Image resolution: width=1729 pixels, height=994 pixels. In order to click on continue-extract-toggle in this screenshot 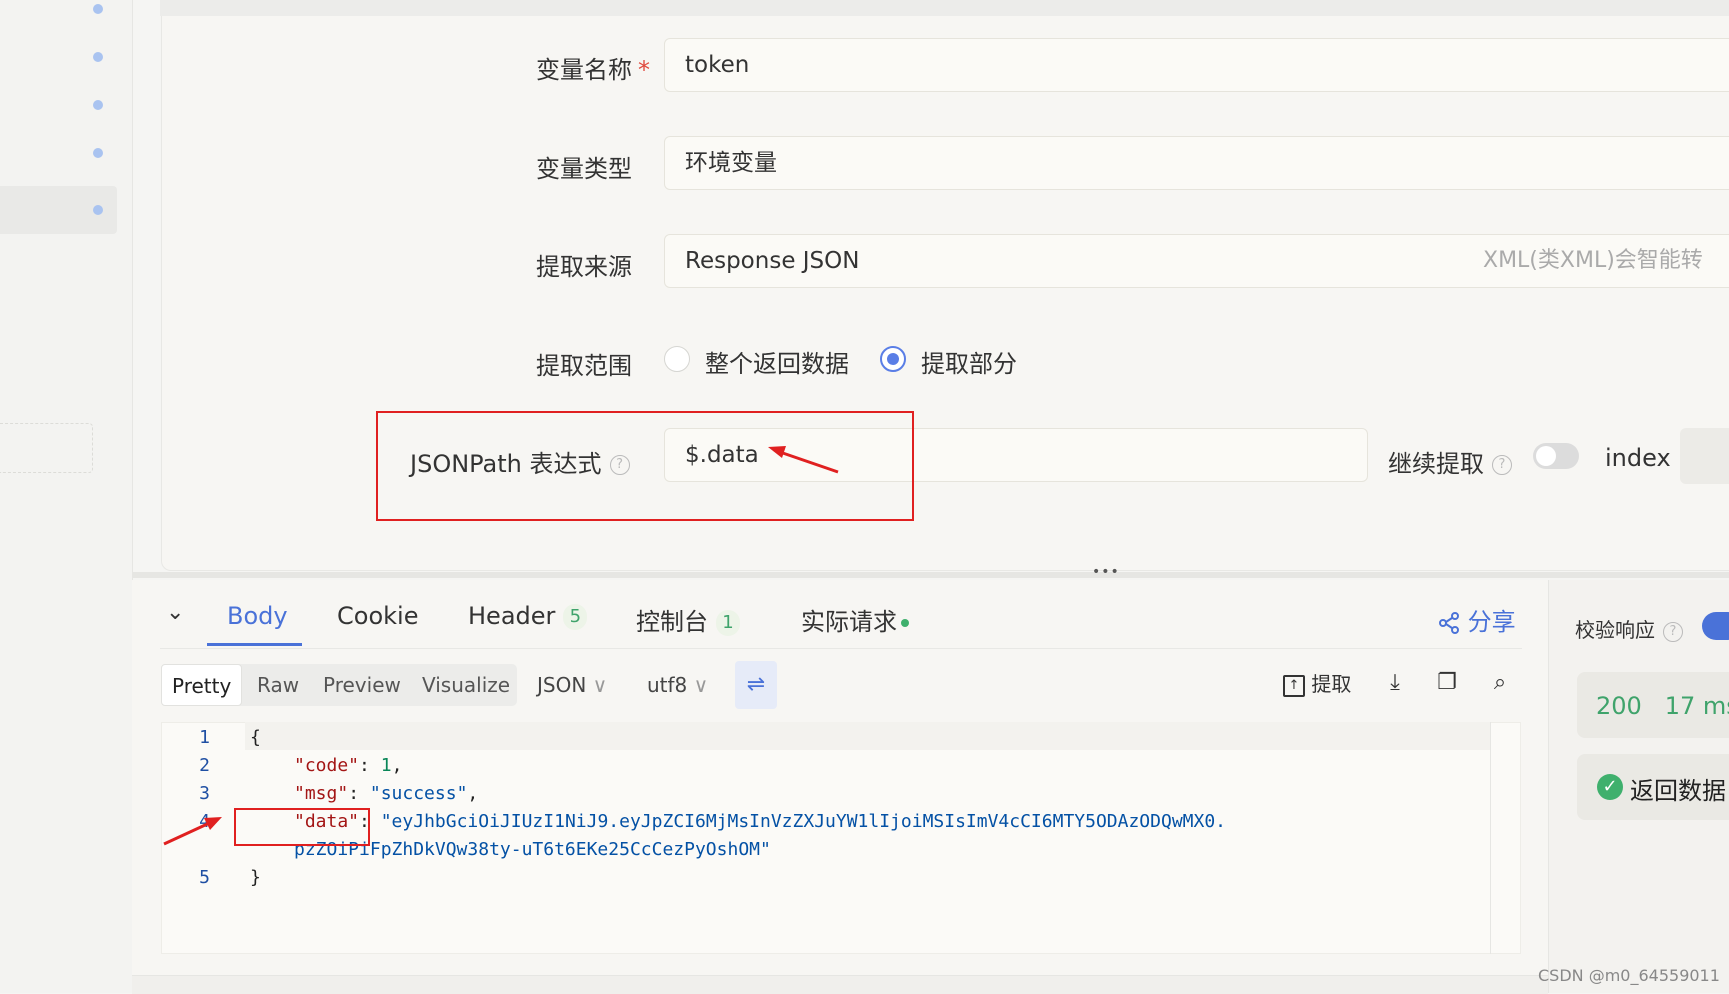, I will do `click(1556, 456)`.